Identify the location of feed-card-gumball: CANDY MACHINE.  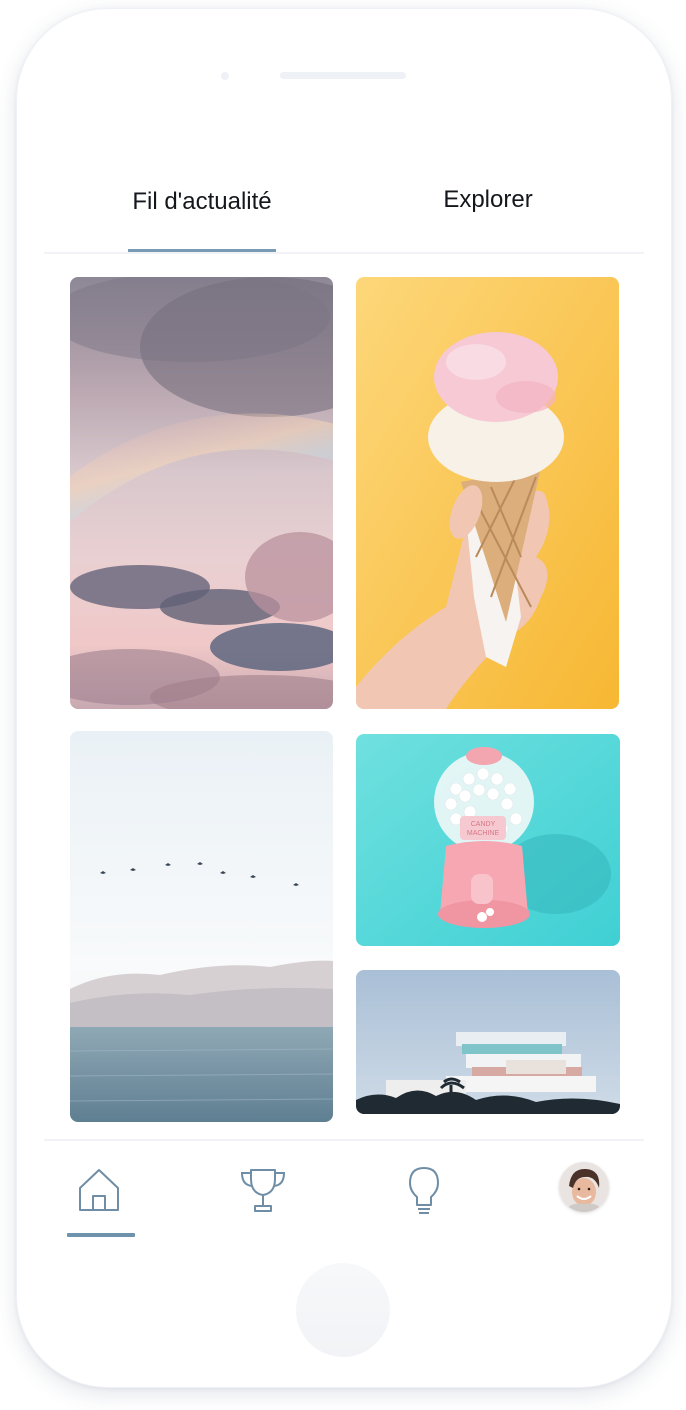
(488, 840).